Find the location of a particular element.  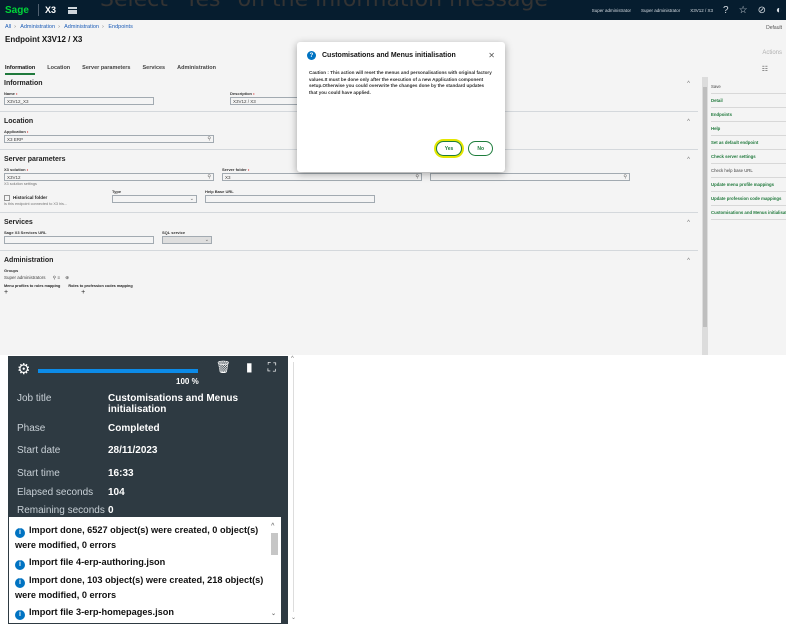

log-line: i Import file 4-erp-authoring.json is located at coordinates (141, 562).